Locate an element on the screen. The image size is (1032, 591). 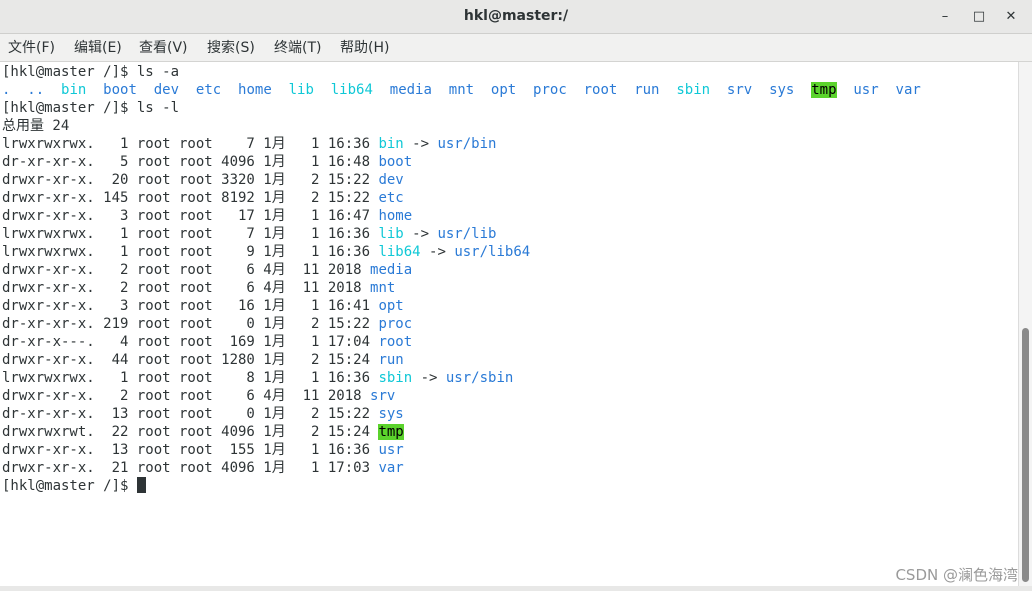
terminal-text: usr/sbin is located at coordinates (479, 378).